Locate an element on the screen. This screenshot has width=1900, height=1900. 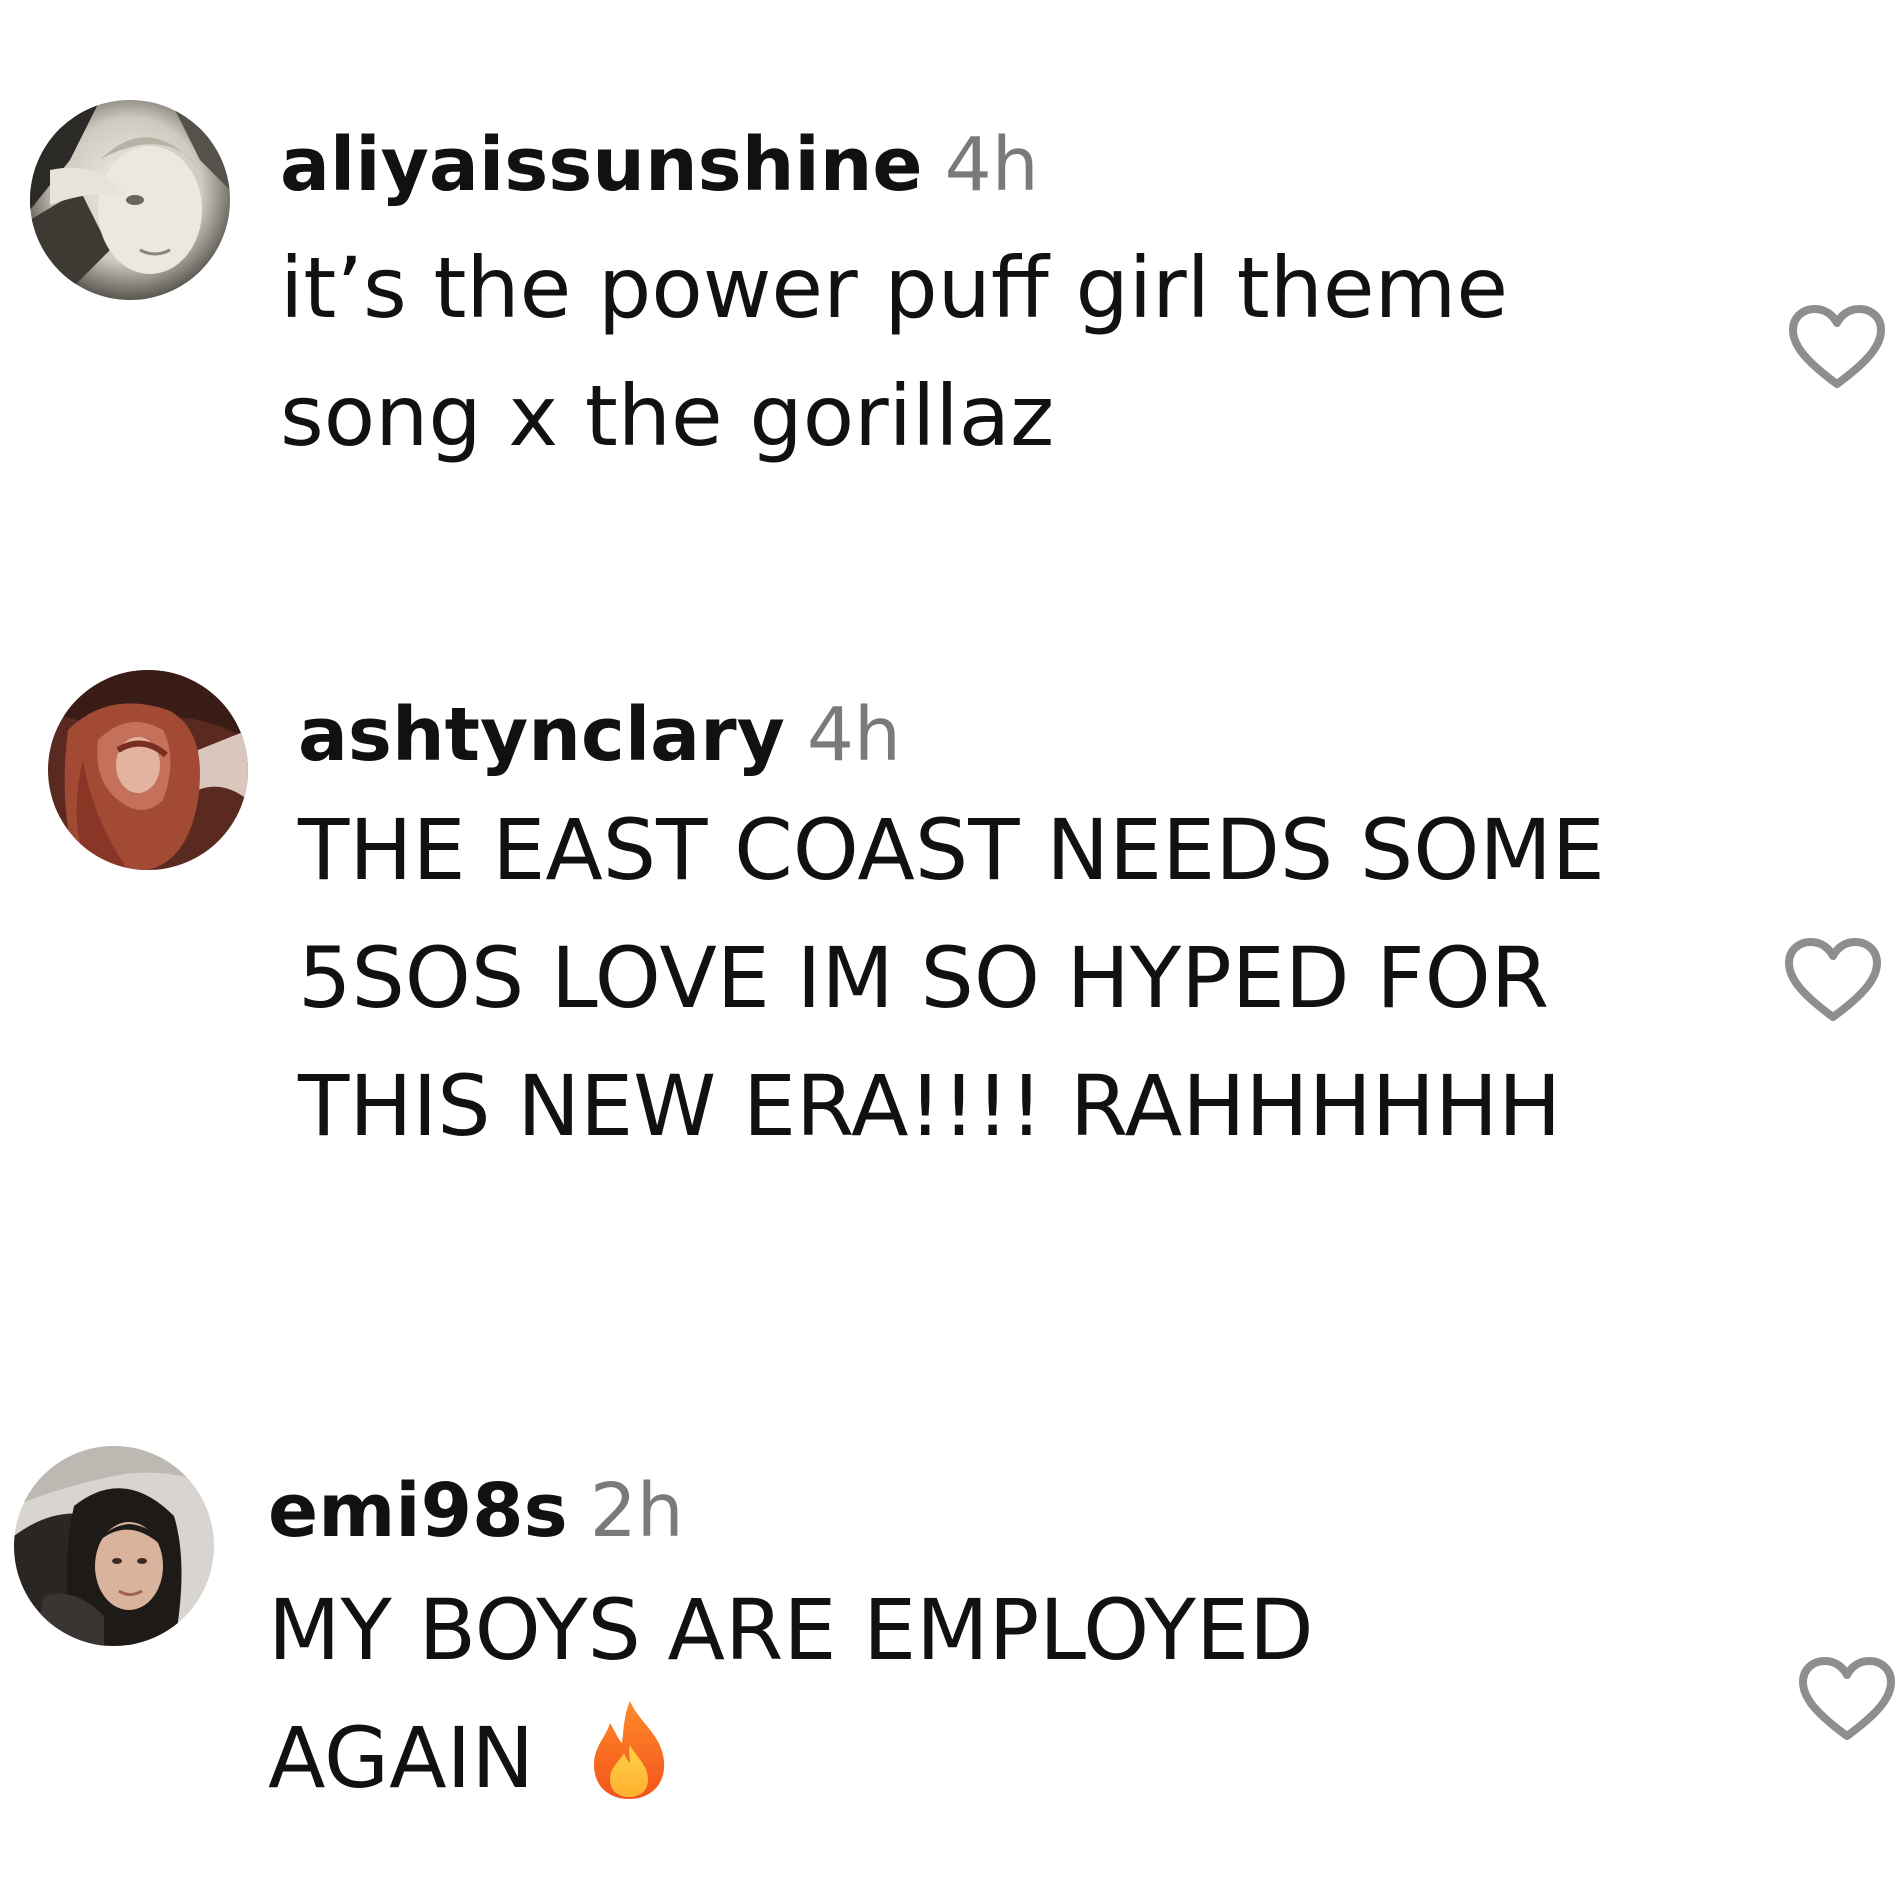
username-link: emi98s is located at coordinates (418, 1511).